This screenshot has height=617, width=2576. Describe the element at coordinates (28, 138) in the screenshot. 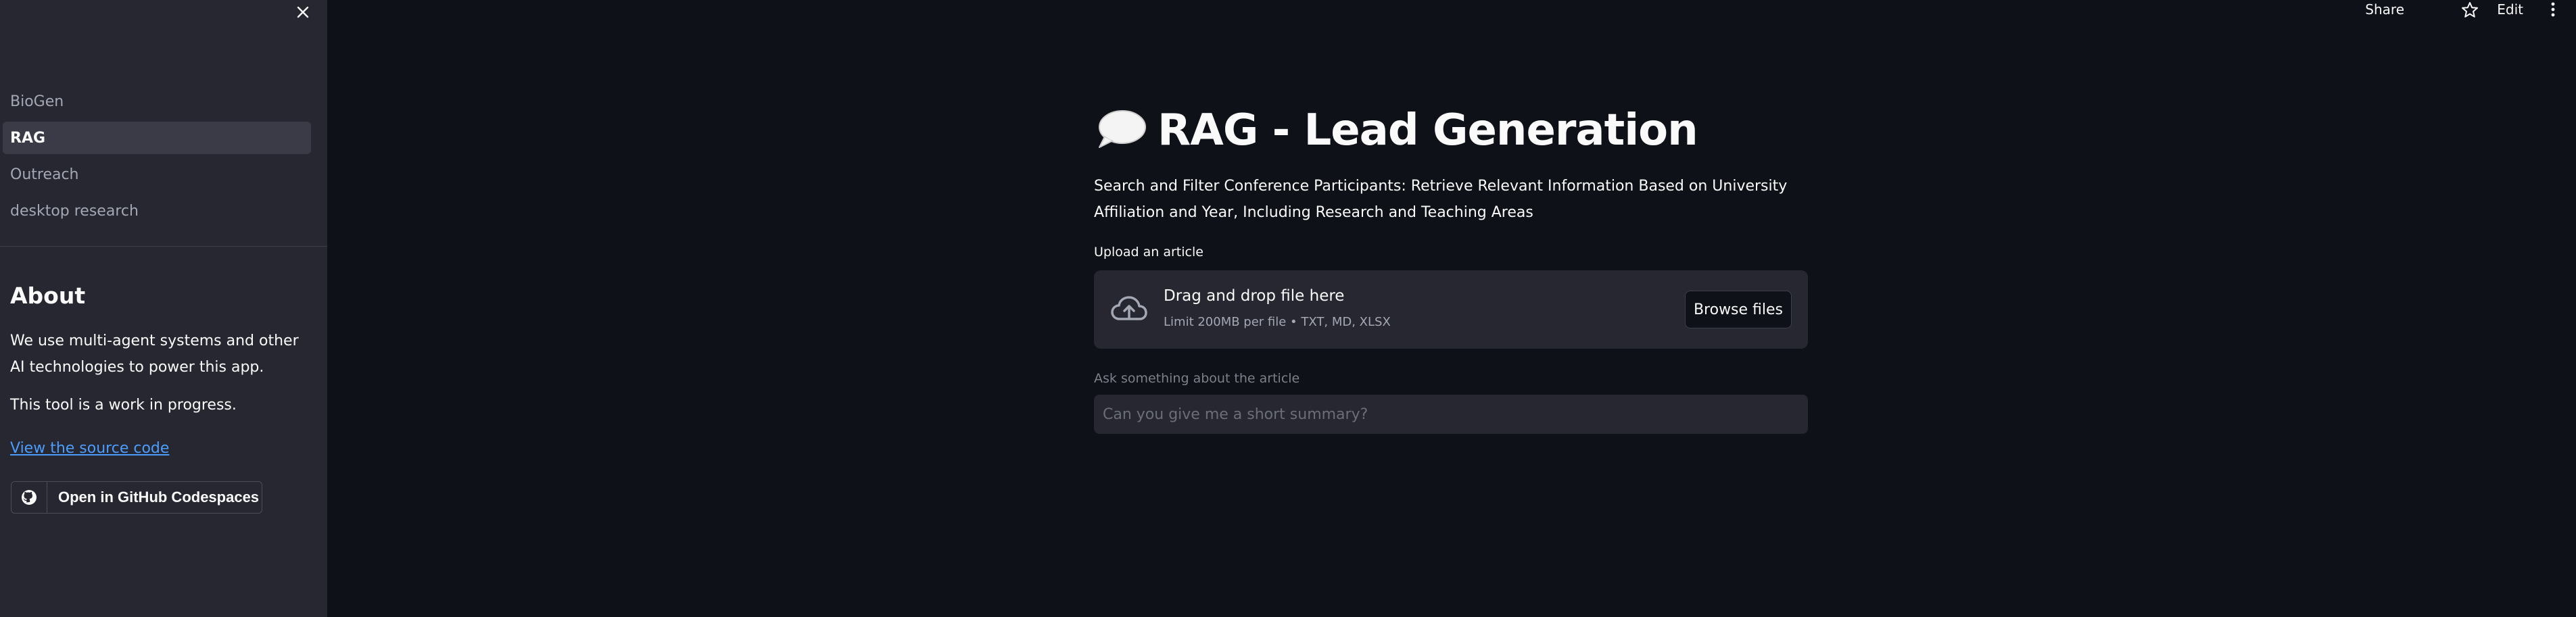

I see `sidebar-item-label: RAG` at that location.